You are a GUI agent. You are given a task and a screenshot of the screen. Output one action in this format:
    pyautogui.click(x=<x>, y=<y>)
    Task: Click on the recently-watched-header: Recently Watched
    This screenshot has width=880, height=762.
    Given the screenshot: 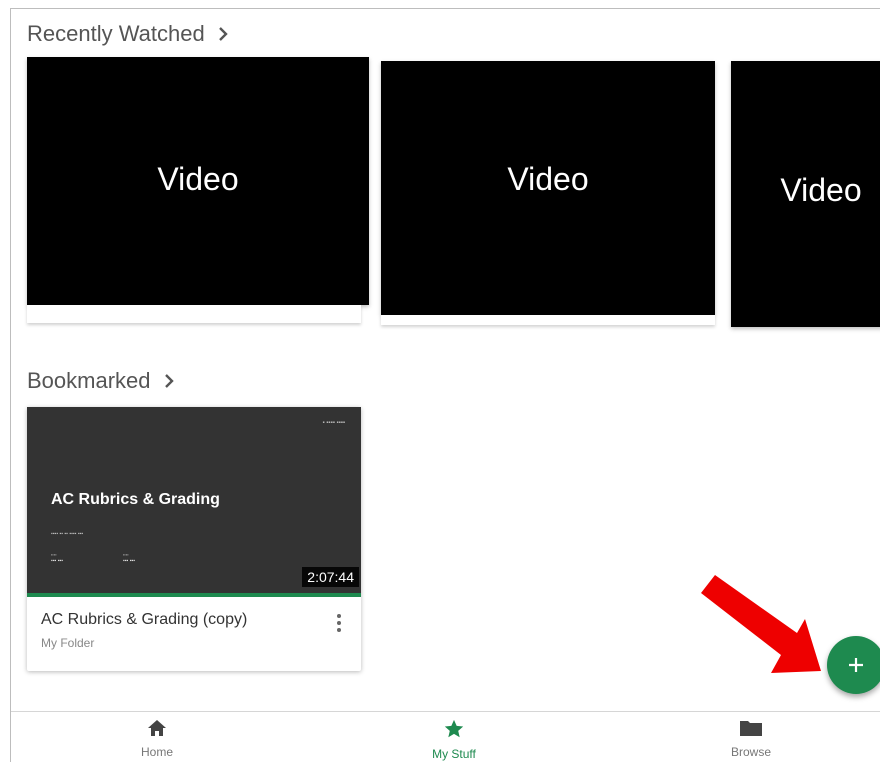 What is the action you would take?
    pyautogui.click(x=129, y=34)
    